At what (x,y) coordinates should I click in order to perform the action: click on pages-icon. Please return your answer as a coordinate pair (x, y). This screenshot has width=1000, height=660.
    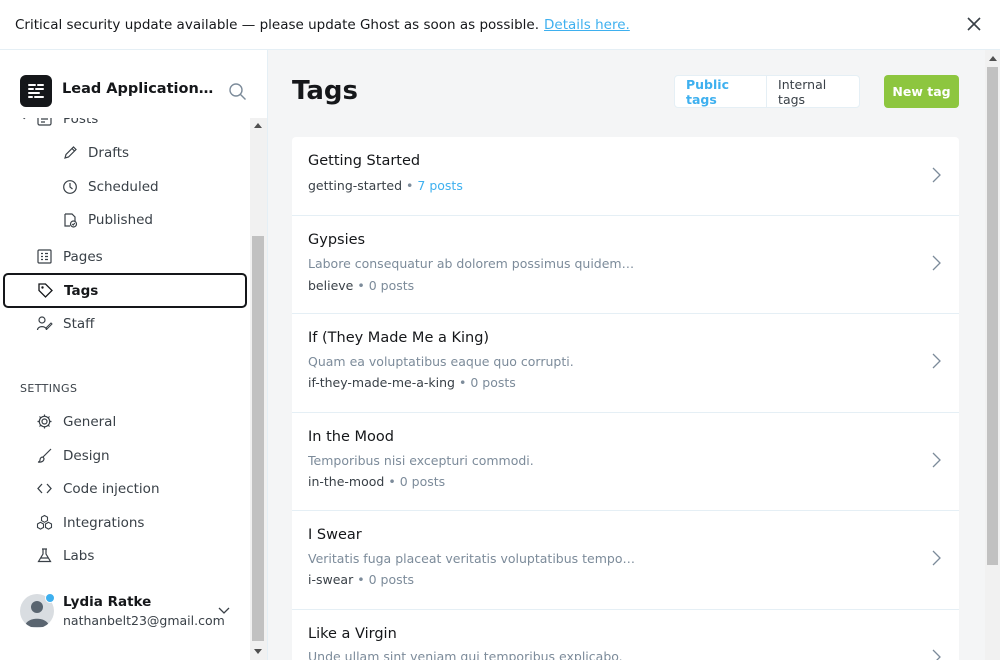
    Looking at the image, I should click on (44, 256).